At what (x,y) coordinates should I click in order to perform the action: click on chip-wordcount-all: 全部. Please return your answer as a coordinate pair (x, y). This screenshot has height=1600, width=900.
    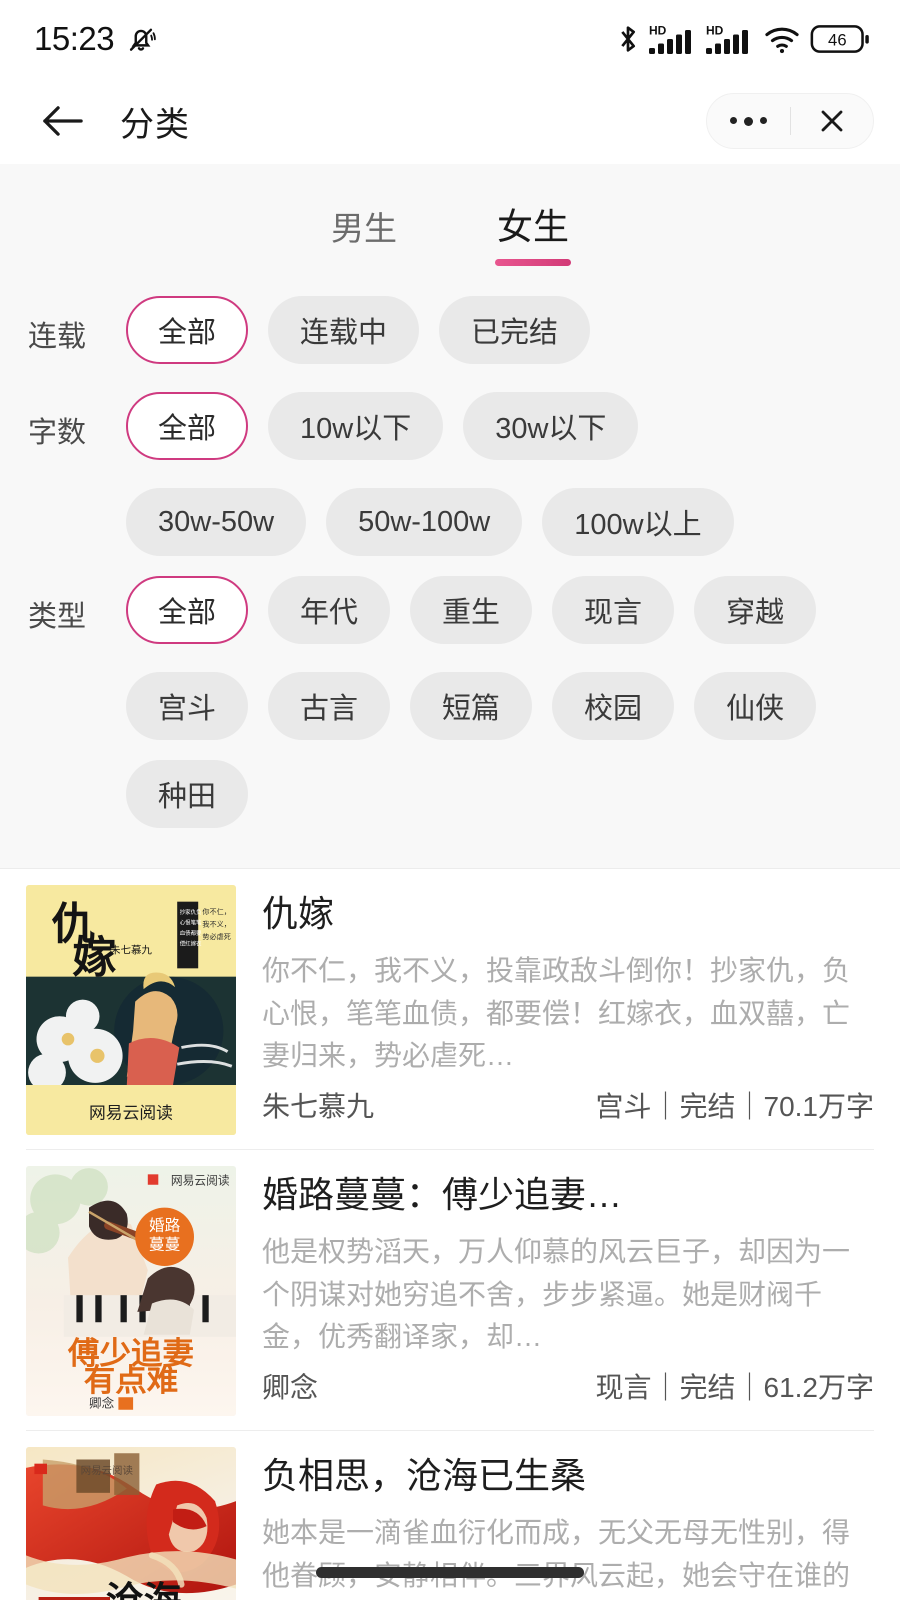
    Looking at the image, I should click on (187, 426).